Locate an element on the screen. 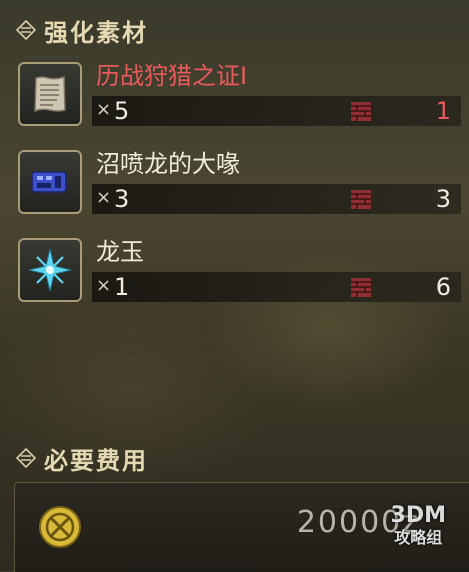  required-quantity: 1 is located at coordinates (122, 287).